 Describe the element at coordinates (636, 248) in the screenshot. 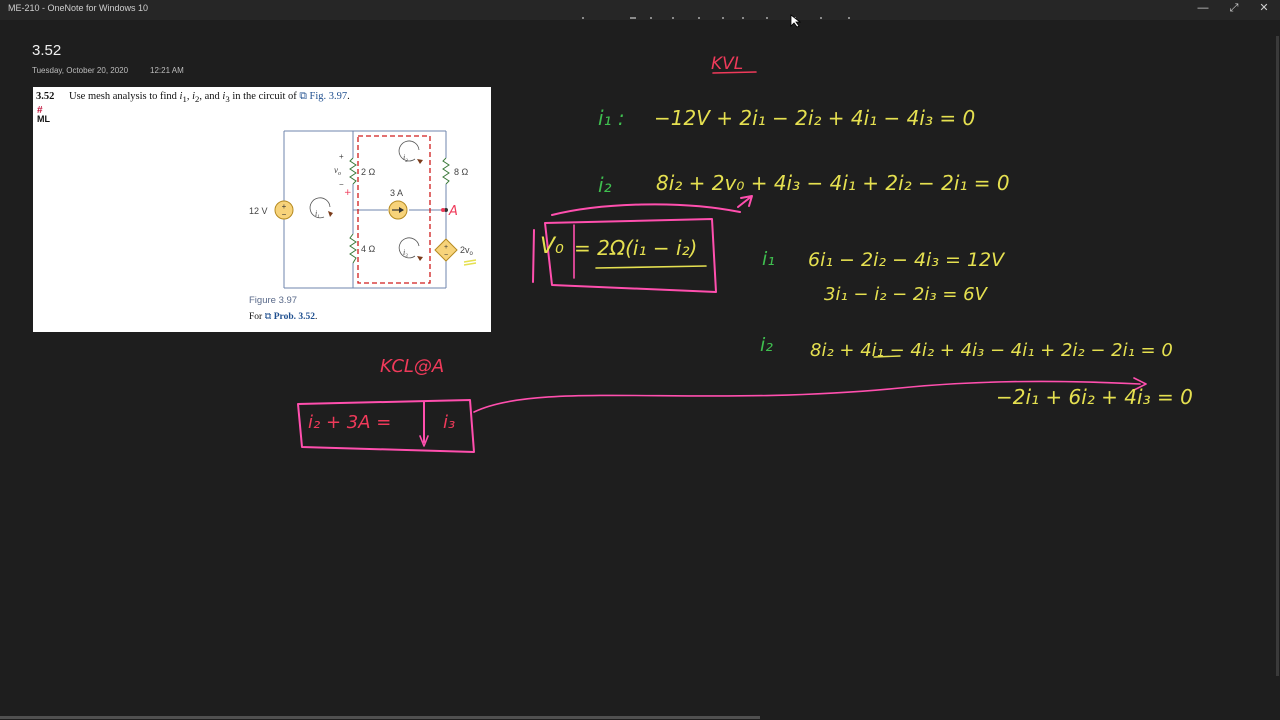

I see `ink-vo-definition: = 2Ω(i₁ − i₂)` at that location.